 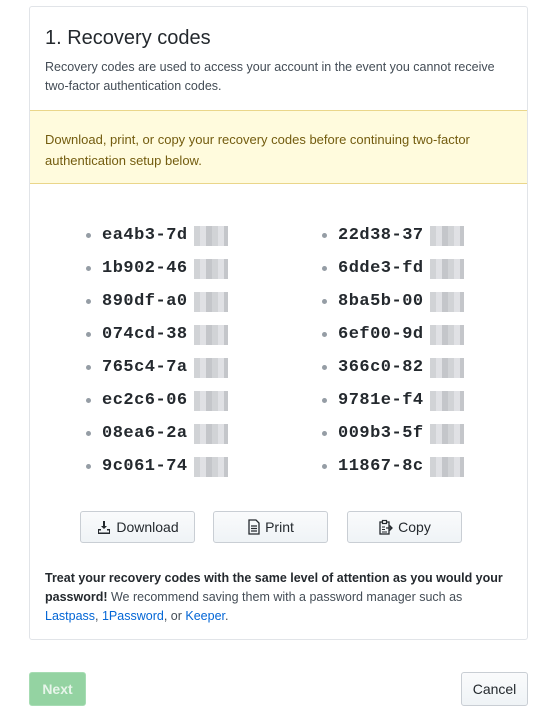 I want to click on code-text: 6ef00-9d, so click(x=381, y=334).